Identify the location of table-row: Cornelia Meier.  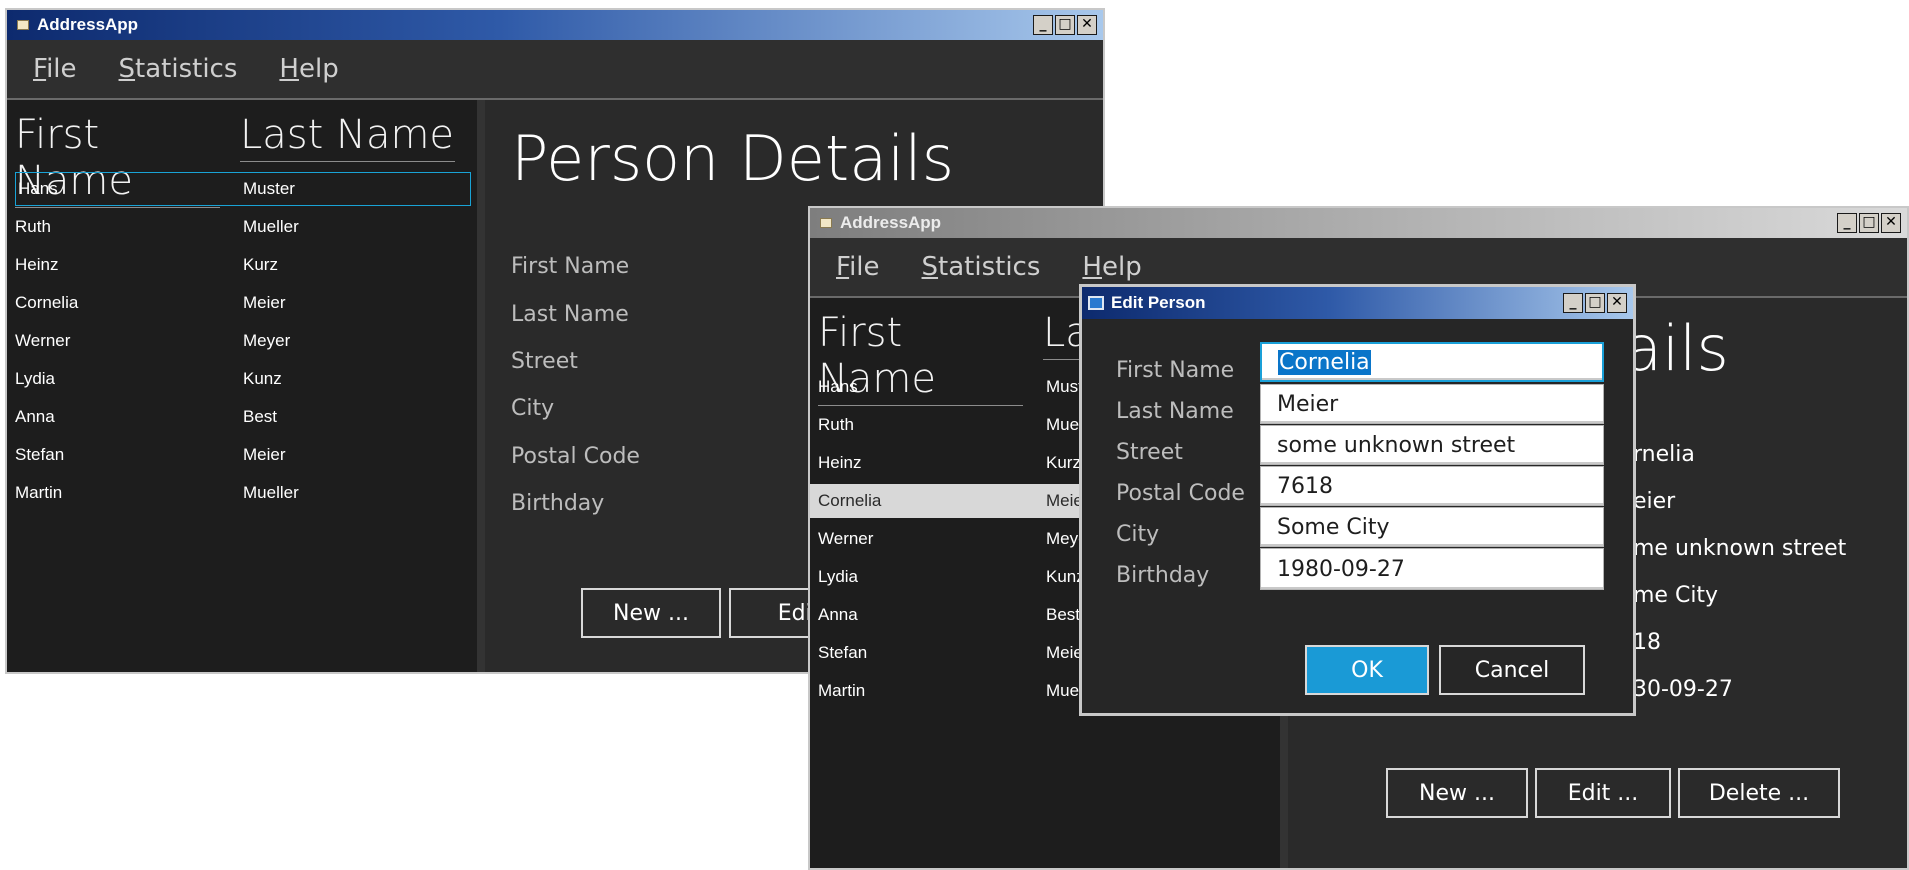
(242, 303).